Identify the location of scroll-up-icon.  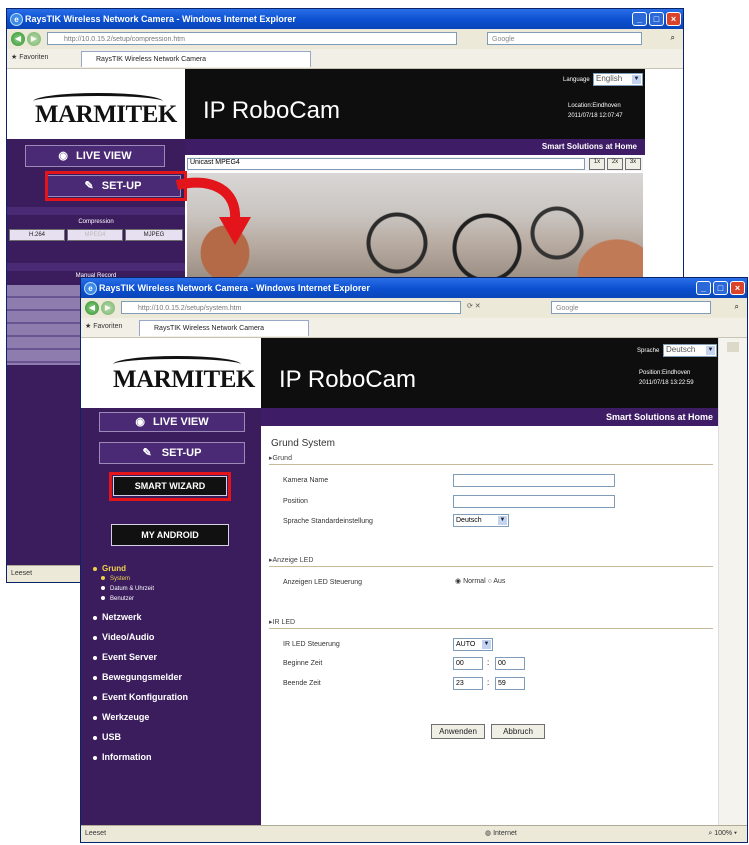
(733, 347).